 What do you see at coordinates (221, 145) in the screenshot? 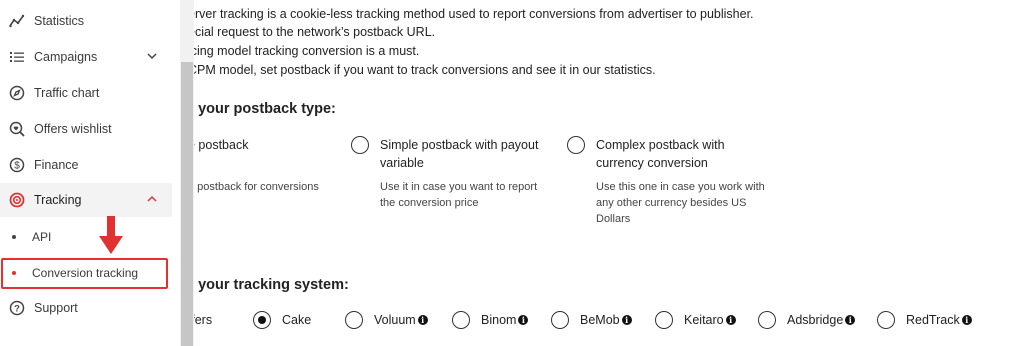
I see `postback-option-title: e postback` at bounding box center [221, 145].